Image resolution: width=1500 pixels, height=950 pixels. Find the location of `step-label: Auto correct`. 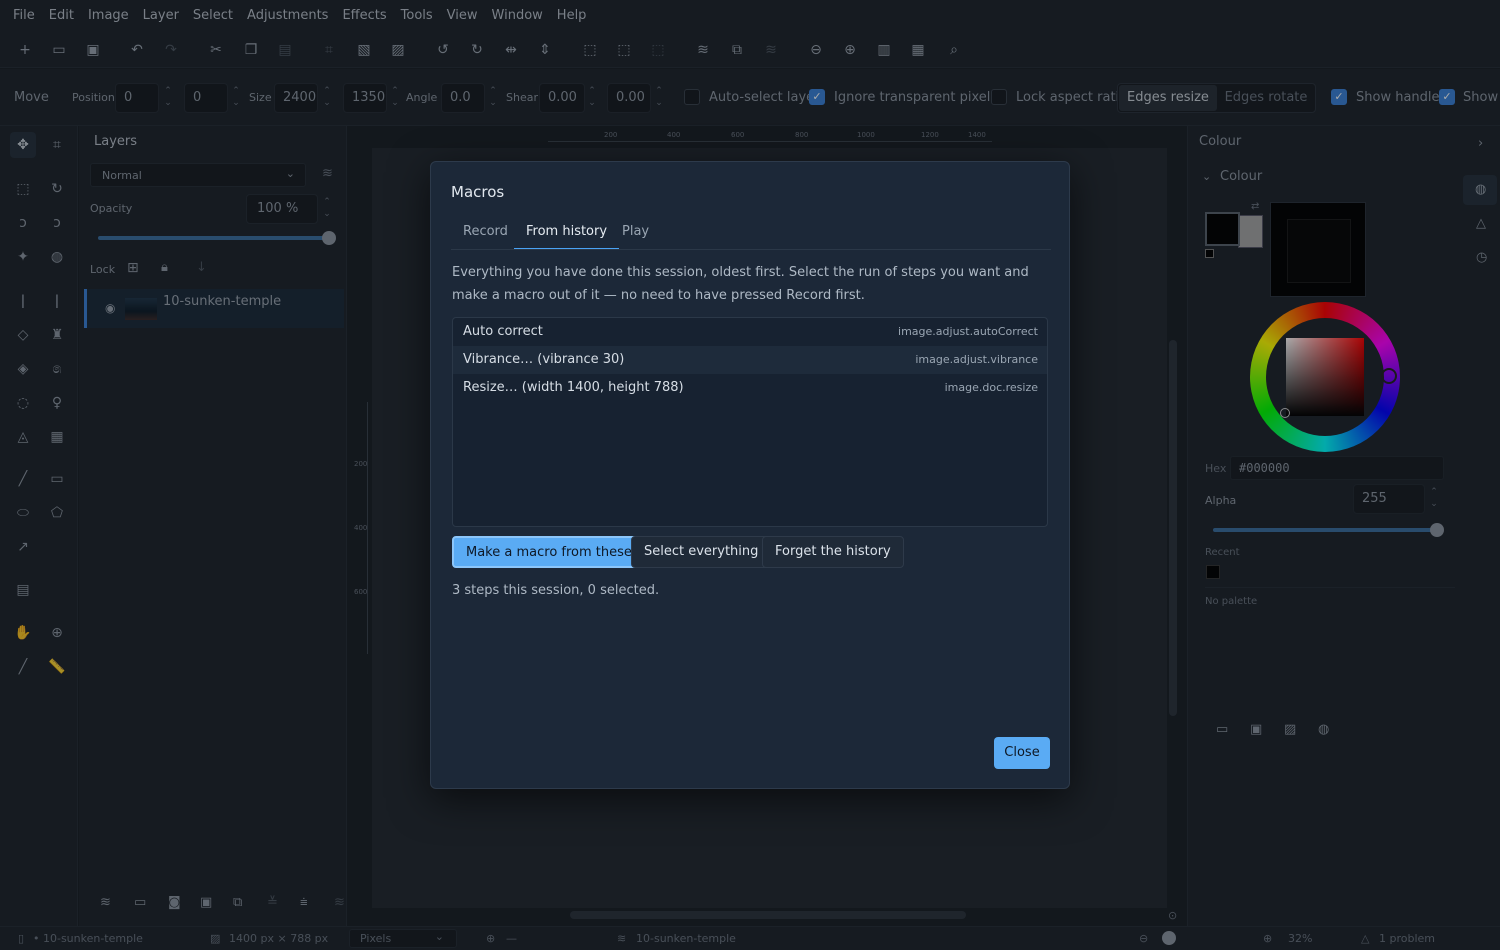

step-label: Auto correct is located at coordinates (503, 331).